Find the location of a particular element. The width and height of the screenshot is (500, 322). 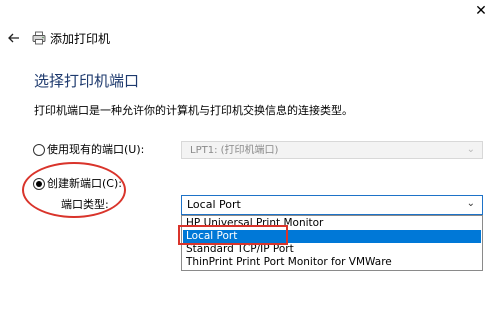

close-icon: ✕ is located at coordinates (481, 11).